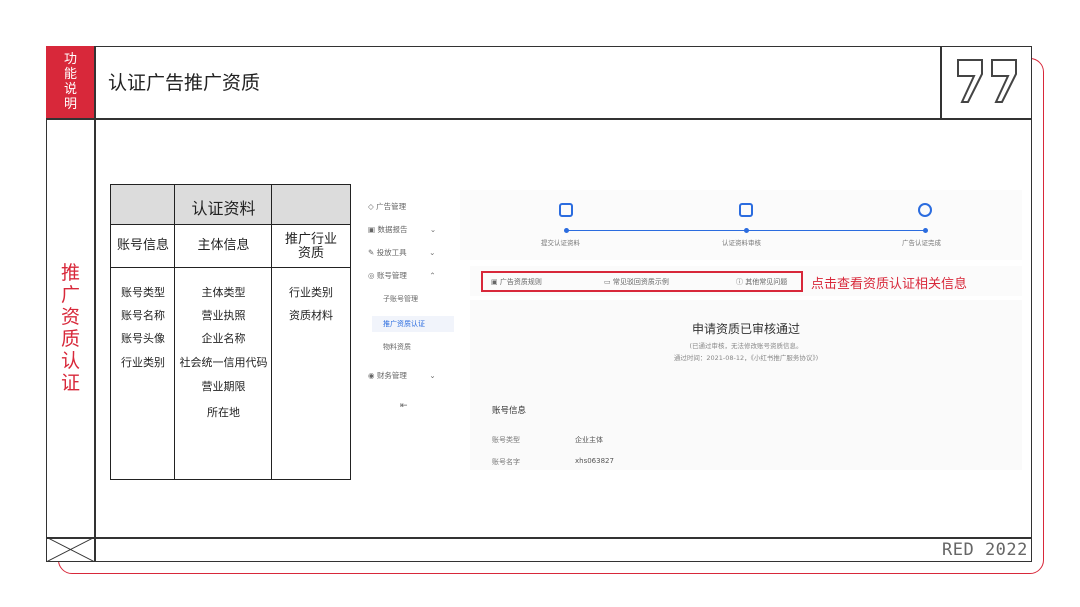 Image resolution: width=1080 pixels, height=607 pixels. Describe the element at coordinates (746, 357) in the screenshot. I see `status-subtext: 通过时间：2021-08-12，《小红书推广服务协议》)` at that location.